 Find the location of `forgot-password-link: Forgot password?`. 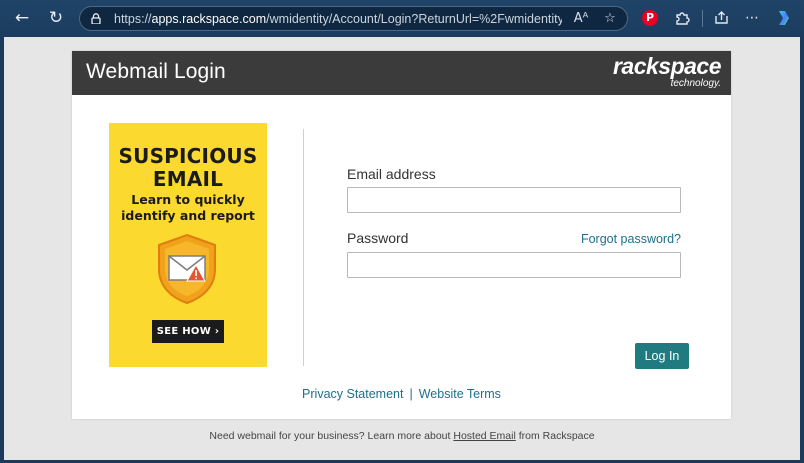

forgot-password-link: Forgot password? is located at coordinates (631, 239).